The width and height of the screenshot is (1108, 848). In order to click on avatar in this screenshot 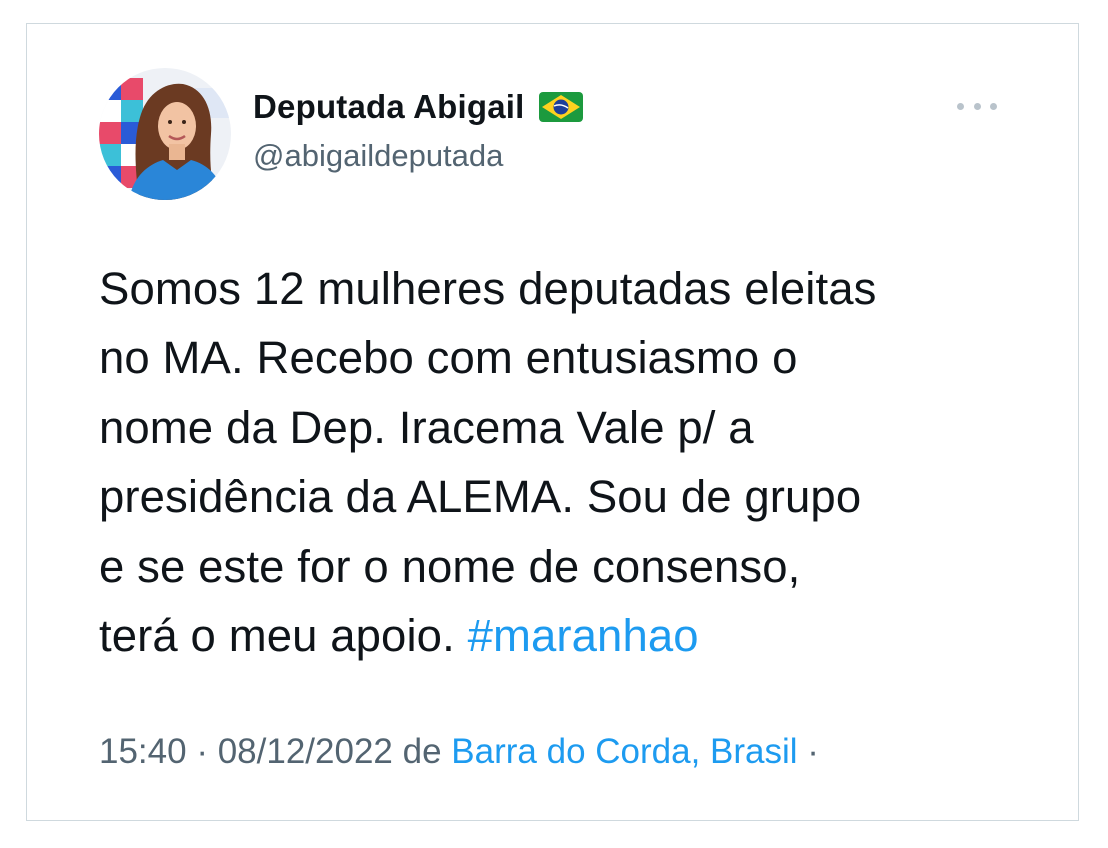, I will do `click(165, 134)`.